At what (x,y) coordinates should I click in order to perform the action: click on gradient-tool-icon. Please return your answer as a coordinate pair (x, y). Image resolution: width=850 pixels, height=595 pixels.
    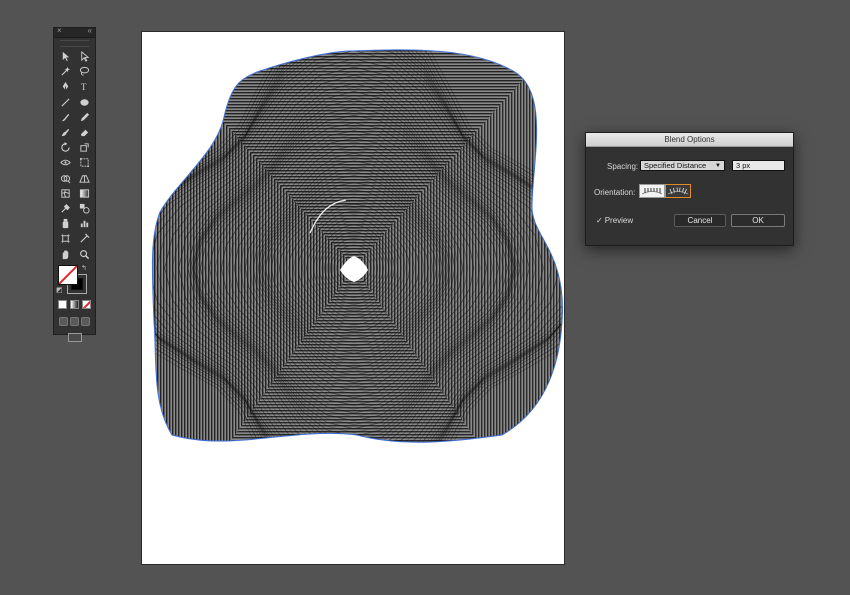
    Looking at the image, I should click on (84, 193).